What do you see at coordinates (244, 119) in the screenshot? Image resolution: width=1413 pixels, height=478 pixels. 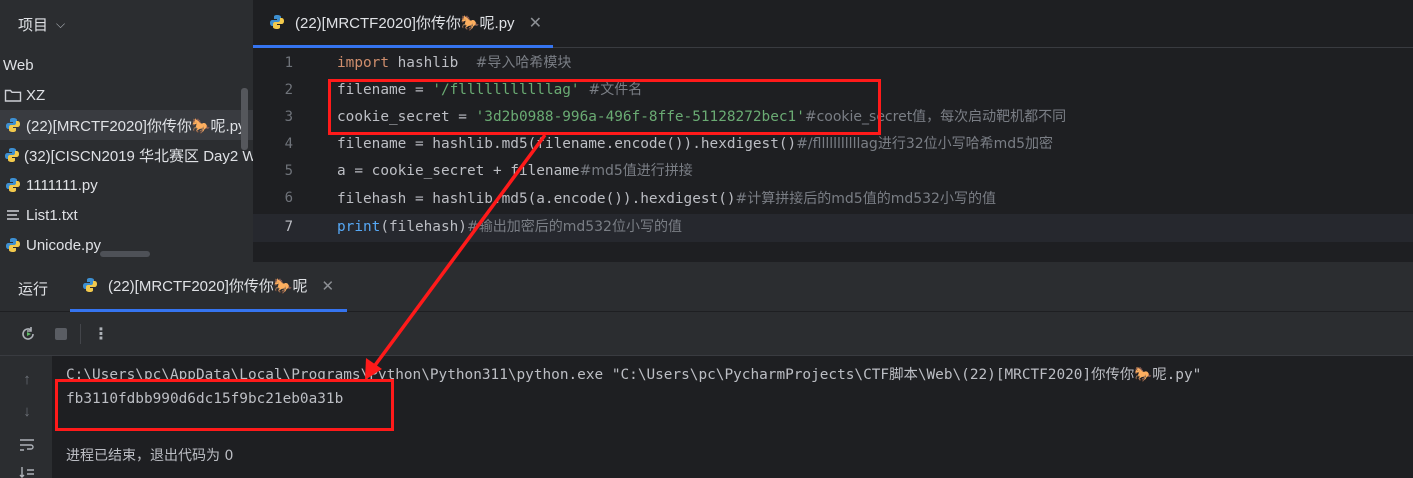 I see `project-scrollbar-vertical` at bounding box center [244, 119].